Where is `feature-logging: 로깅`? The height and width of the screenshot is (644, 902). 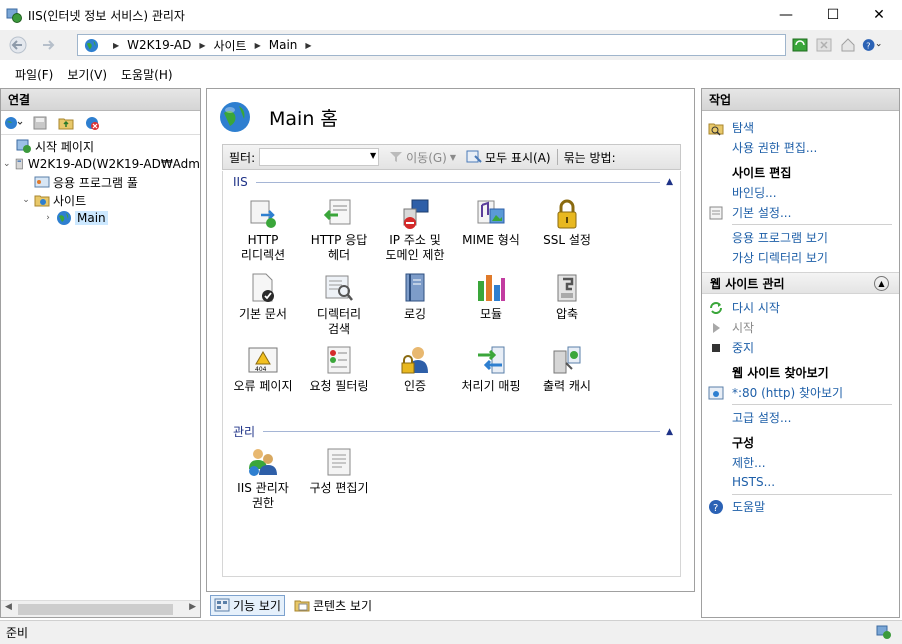 feature-logging: 로깅 is located at coordinates (415, 296).